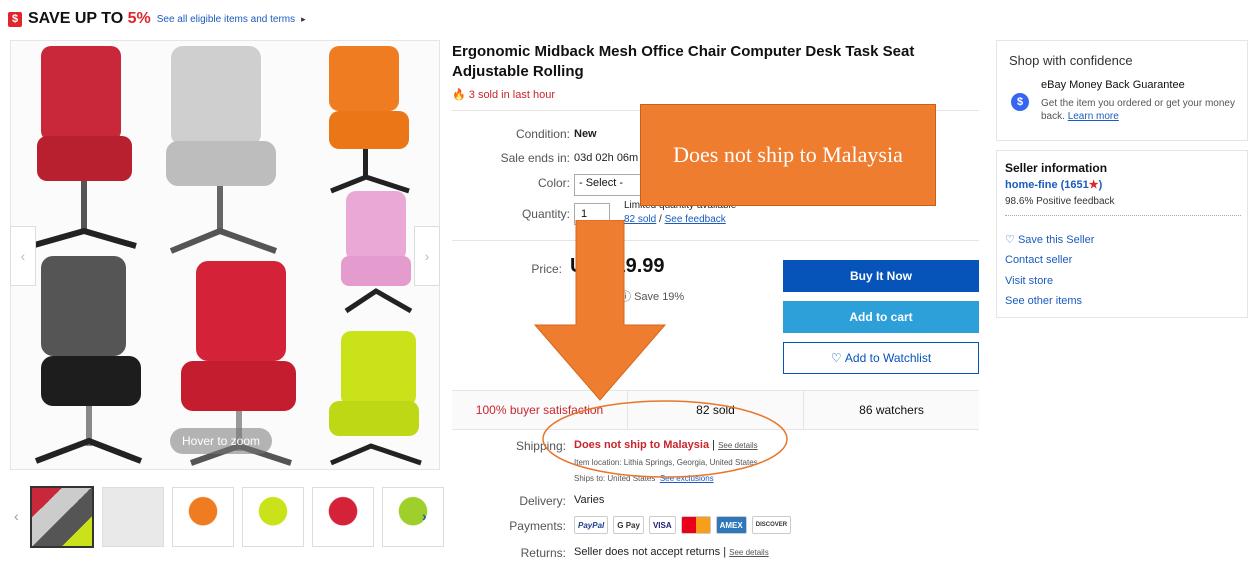 The width and height of the screenshot is (1248, 561). I want to click on thumbnail-strip, so click(237, 517).